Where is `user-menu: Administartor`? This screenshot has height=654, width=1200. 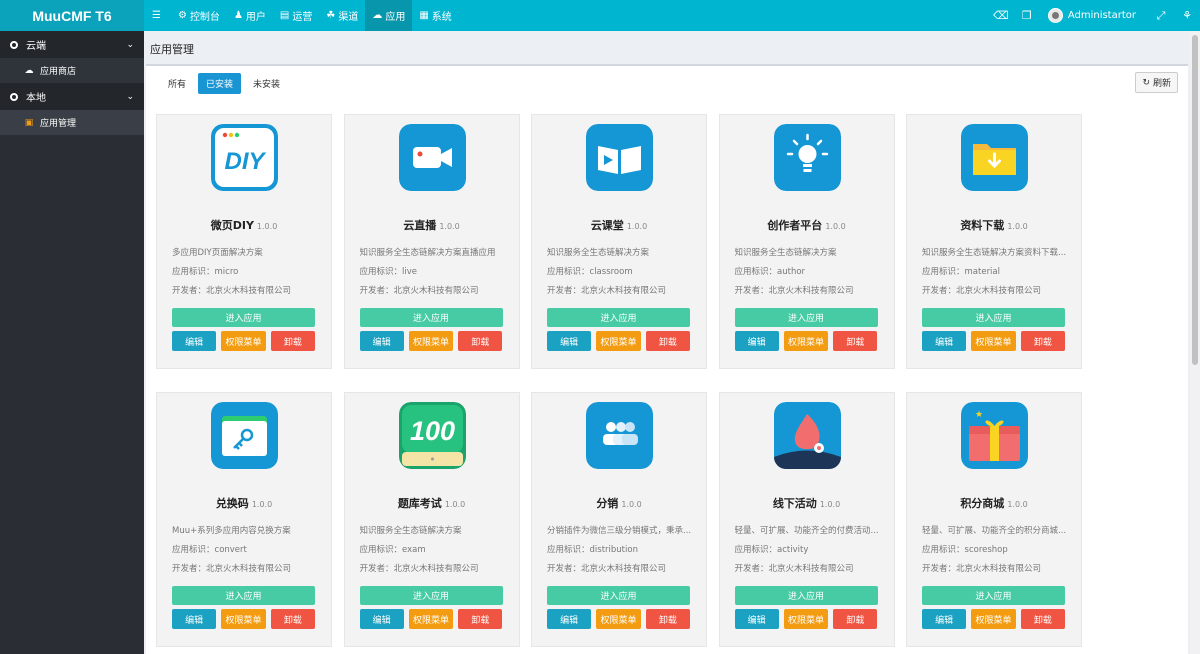 user-menu: Administartor is located at coordinates (1094, 15).